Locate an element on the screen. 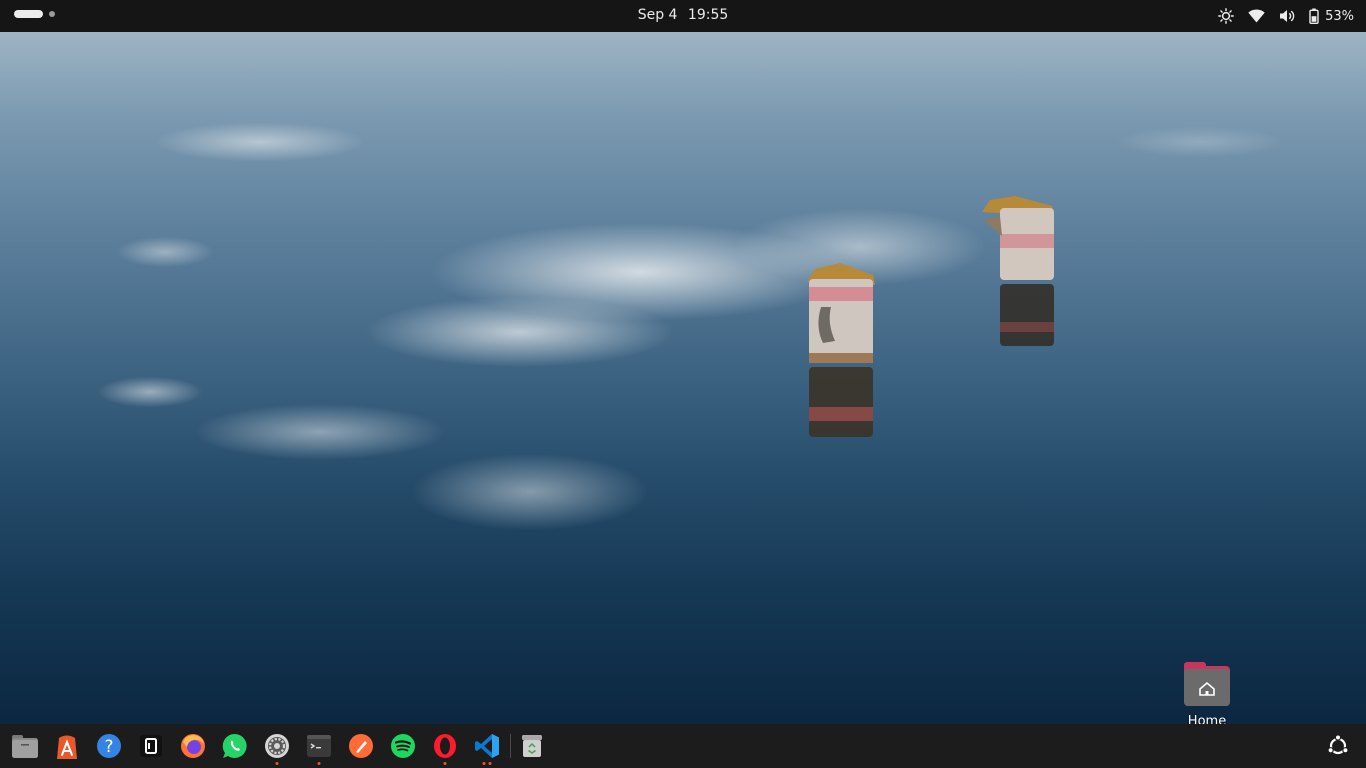 The width and height of the screenshot is (1366, 768). show-apps-button is located at coordinates (1338, 746).